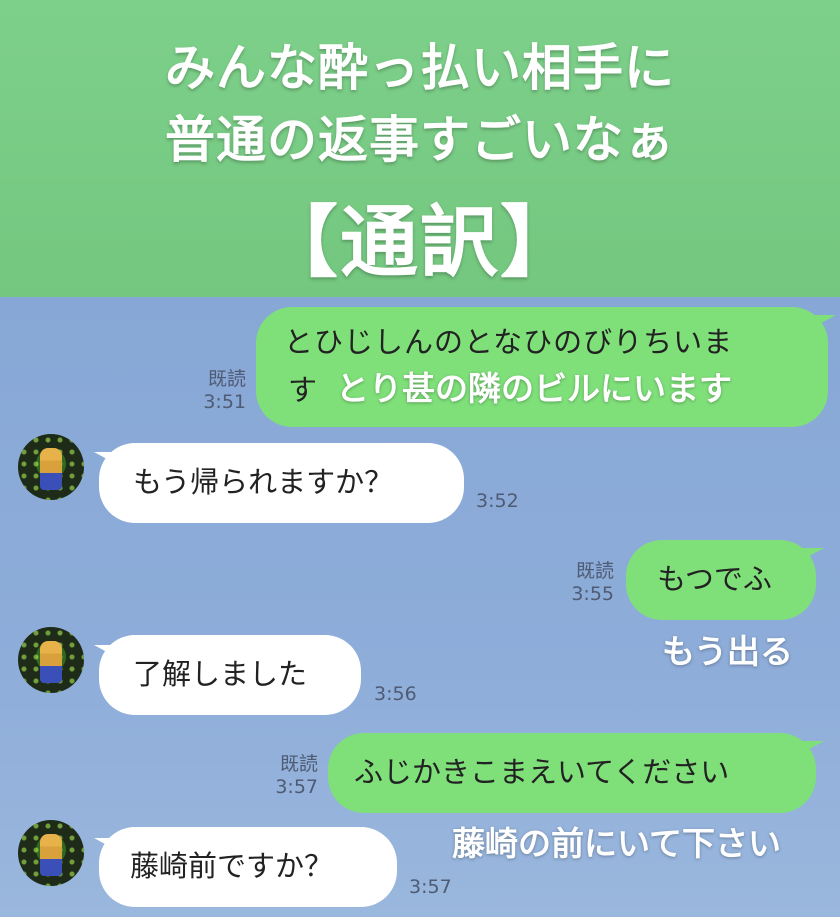 This screenshot has width=840, height=917. Describe the element at coordinates (420, 140) in the screenshot. I see `banner-title-line-2: 普通の返事すごいなぁ` at that location.